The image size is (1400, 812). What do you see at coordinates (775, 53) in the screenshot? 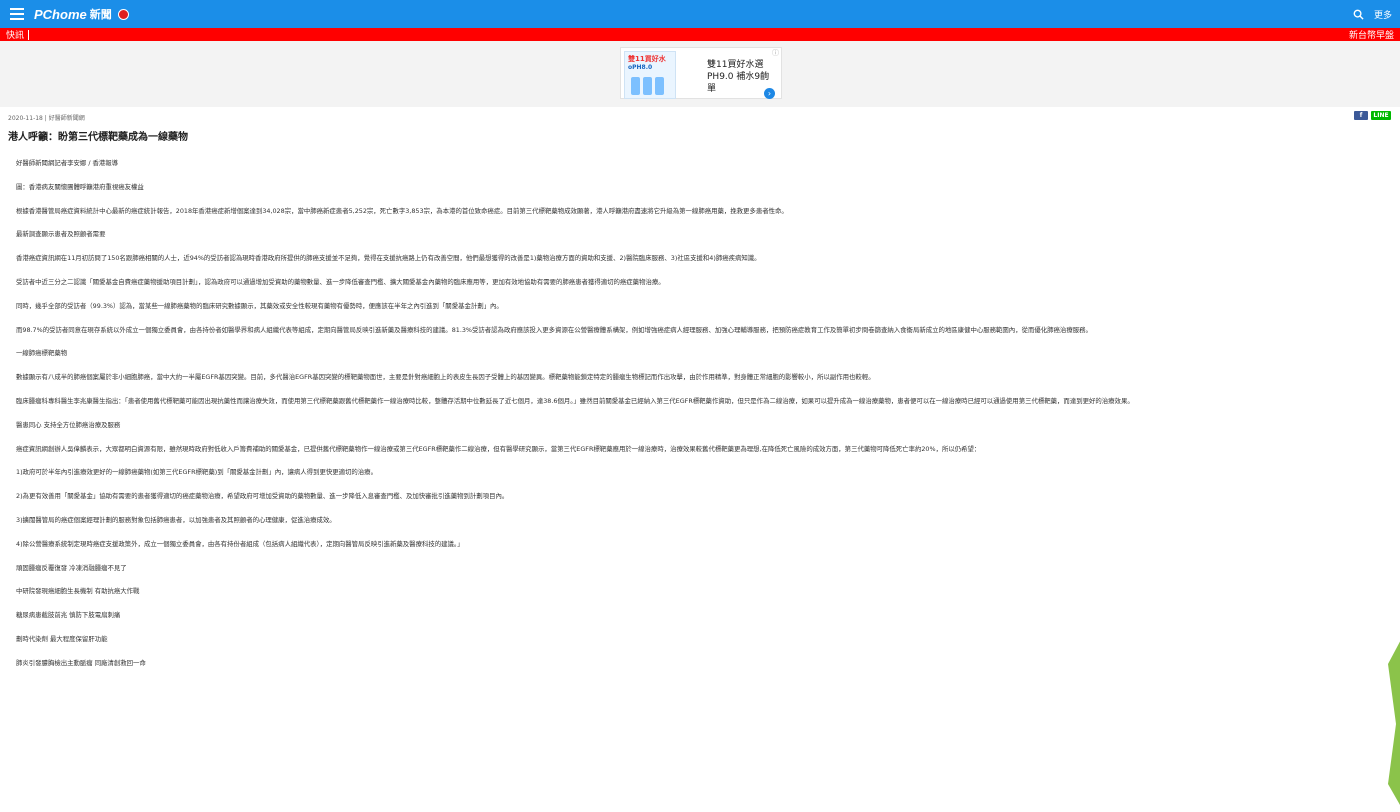
I see `ad-choices-icon: ⓘ` at bounding box center [775, 53].